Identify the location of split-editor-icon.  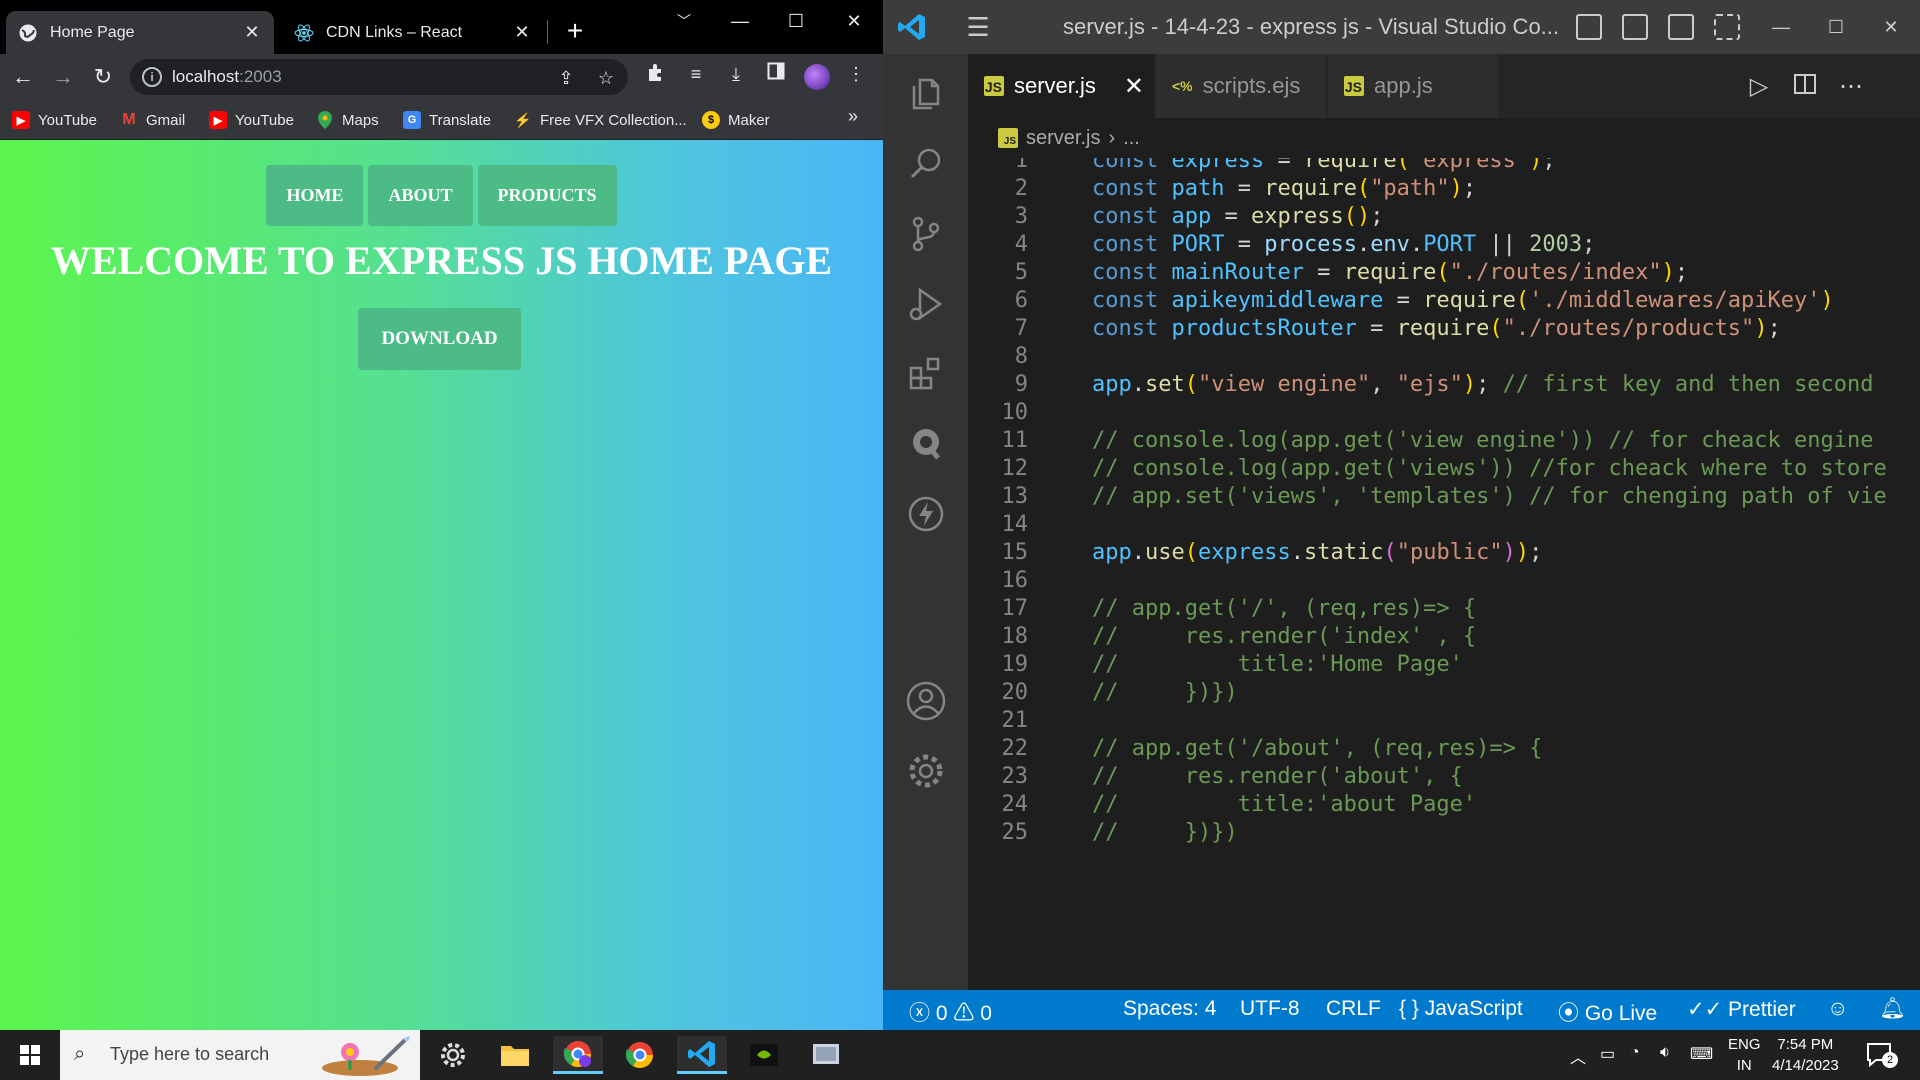
(1805, 87).